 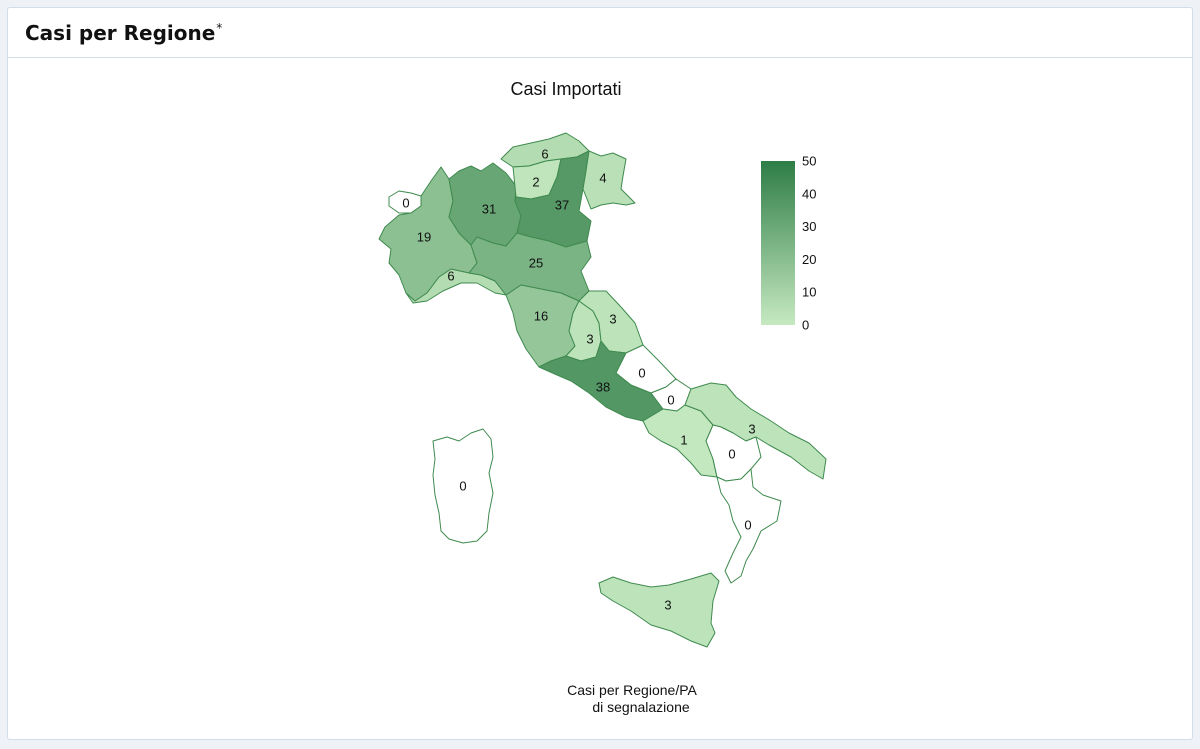 I want to click on label-liguria: 6, so click(x=450, y=276).